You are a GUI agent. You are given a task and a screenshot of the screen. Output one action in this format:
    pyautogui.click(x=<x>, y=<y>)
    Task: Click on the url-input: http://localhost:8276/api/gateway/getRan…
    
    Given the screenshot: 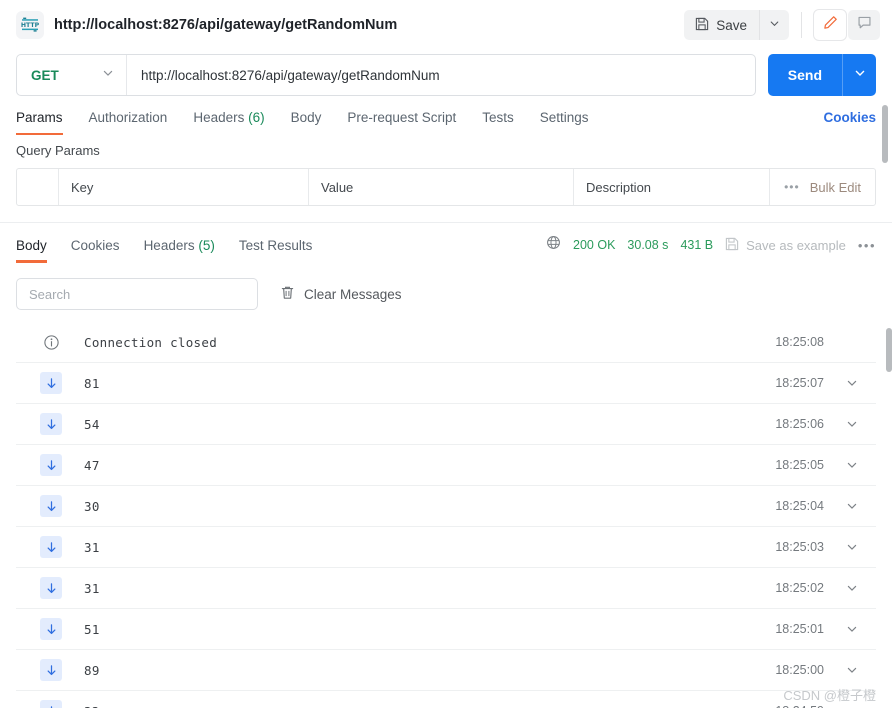 What is the action you would take?
    pyautogui.click(x=441, y=75)
    